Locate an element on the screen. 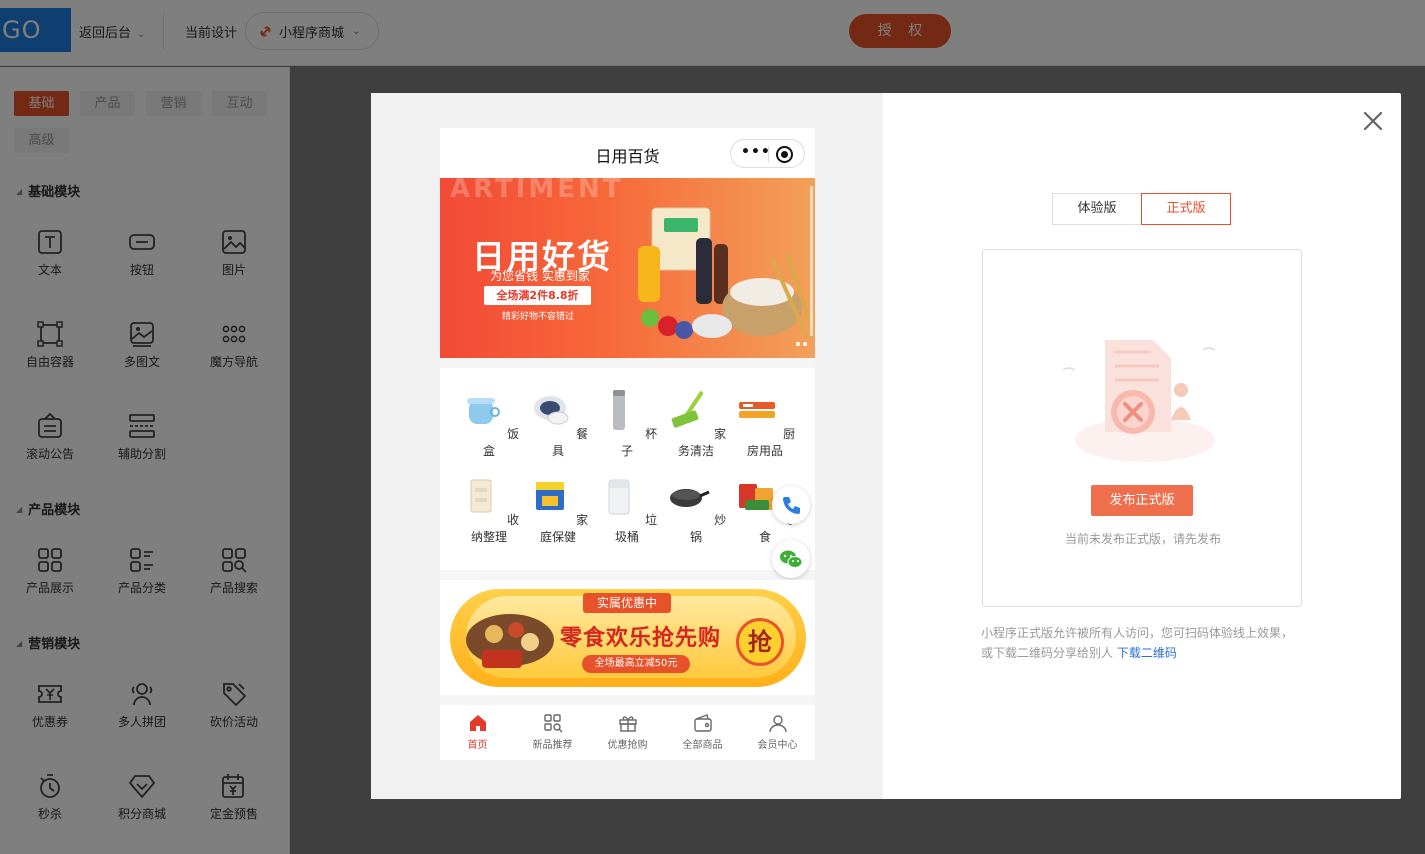  tab-label: 首页 is located at coordinates (477, 745).